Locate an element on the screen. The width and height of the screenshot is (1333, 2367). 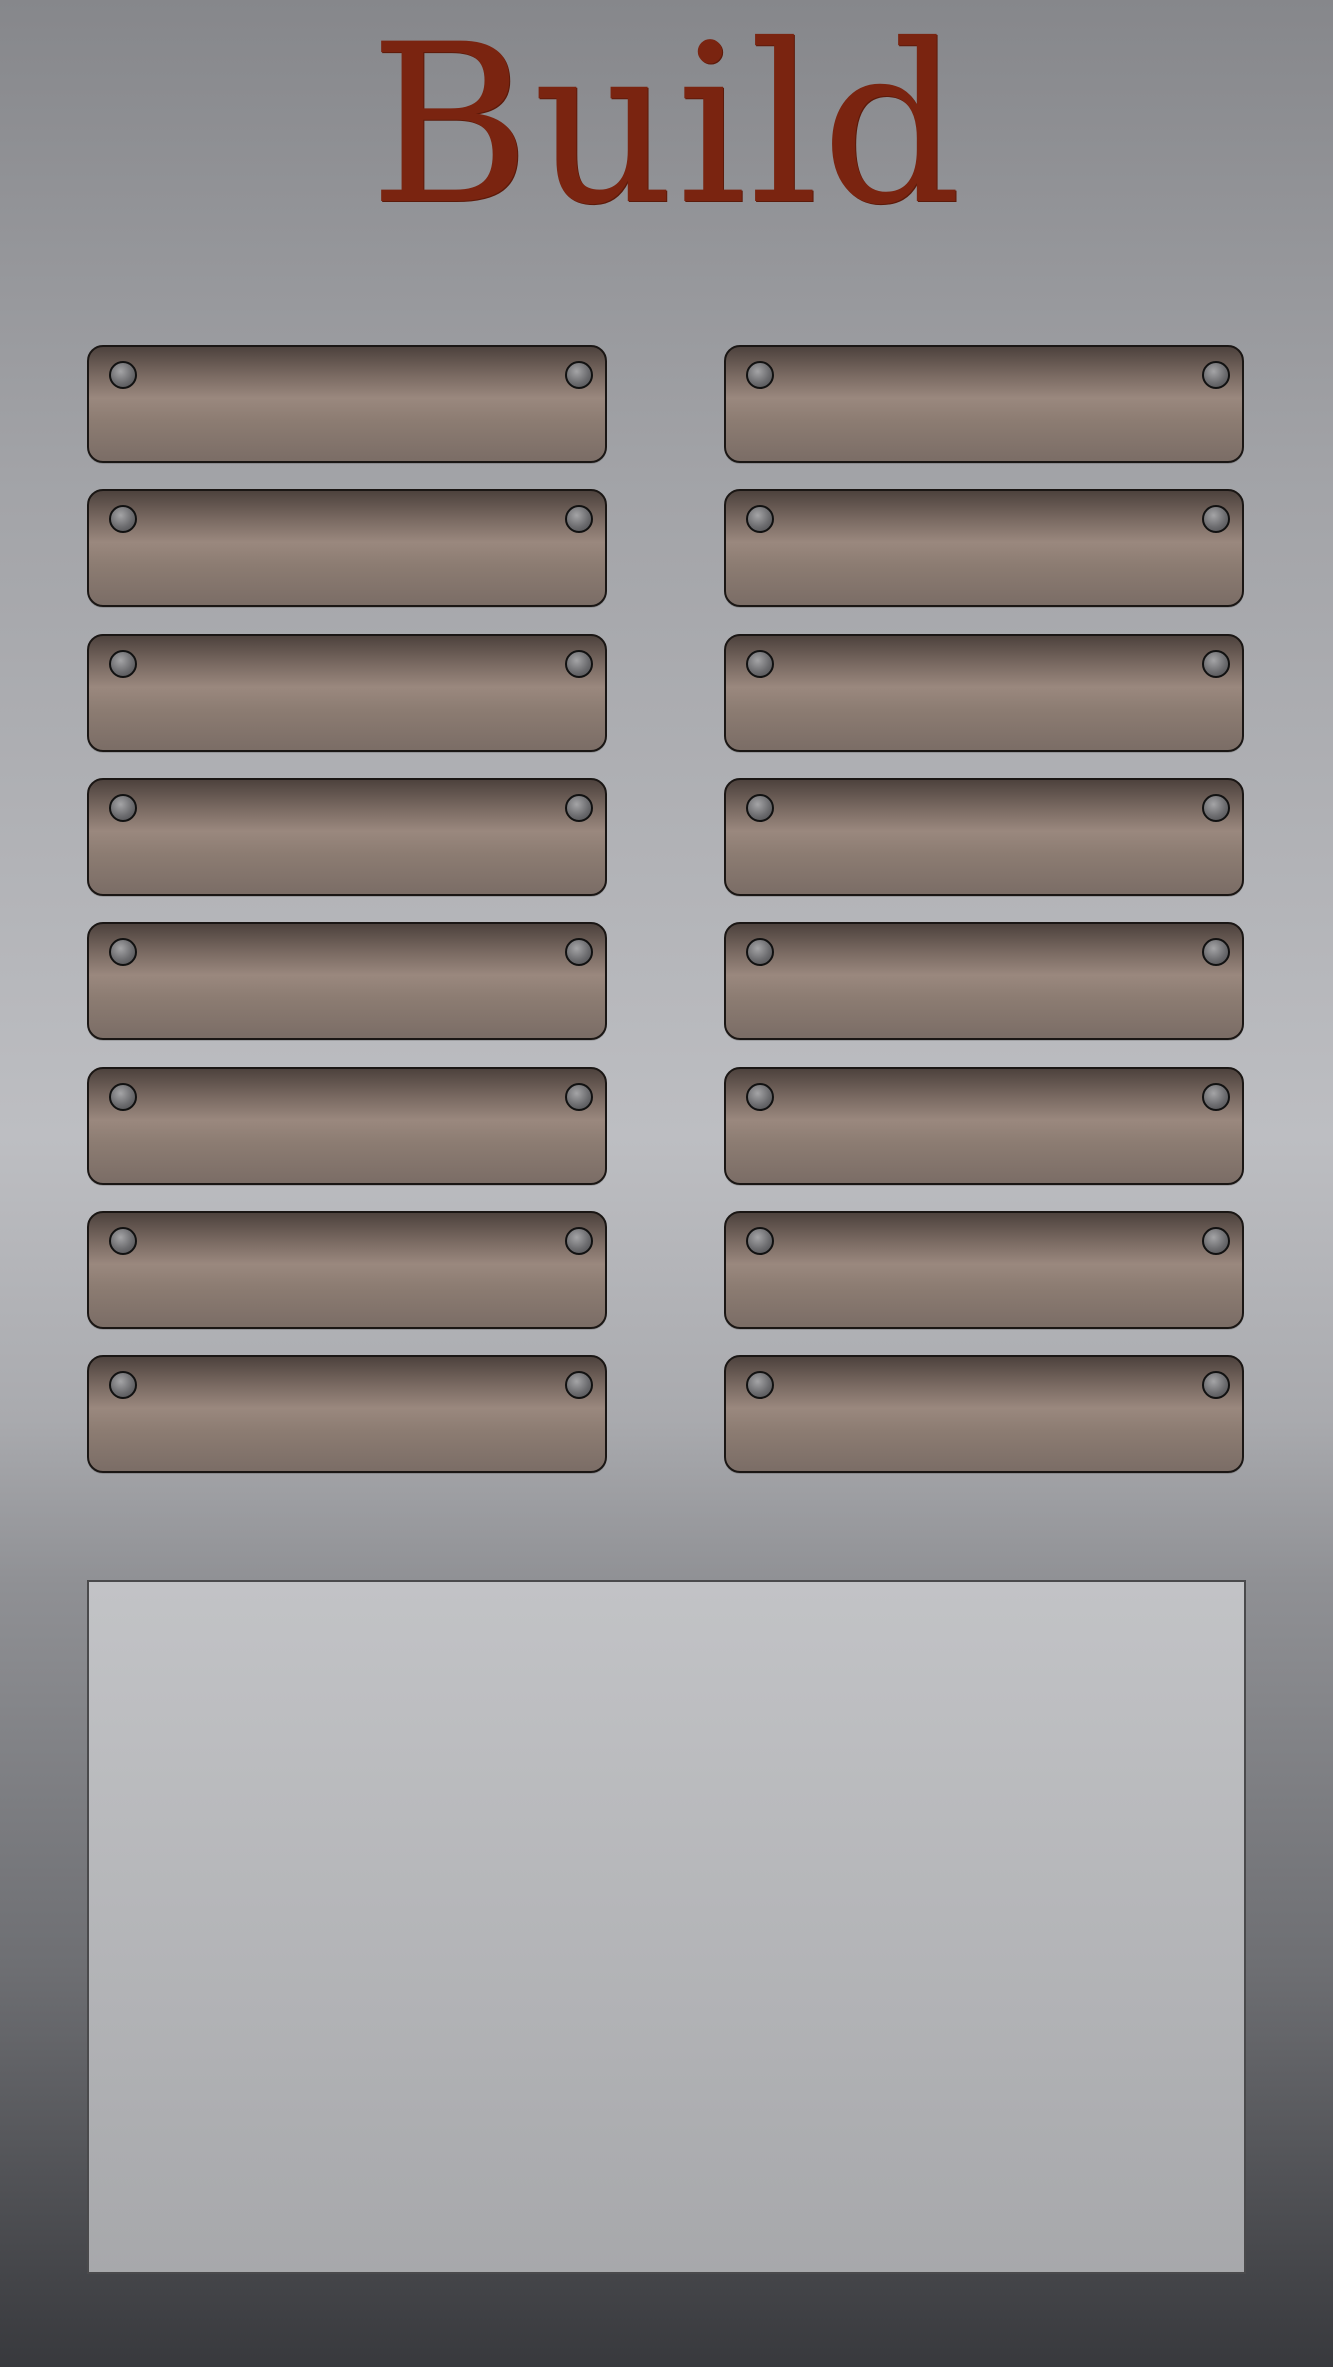
page-title: Build is located at coordinates (666, 126).